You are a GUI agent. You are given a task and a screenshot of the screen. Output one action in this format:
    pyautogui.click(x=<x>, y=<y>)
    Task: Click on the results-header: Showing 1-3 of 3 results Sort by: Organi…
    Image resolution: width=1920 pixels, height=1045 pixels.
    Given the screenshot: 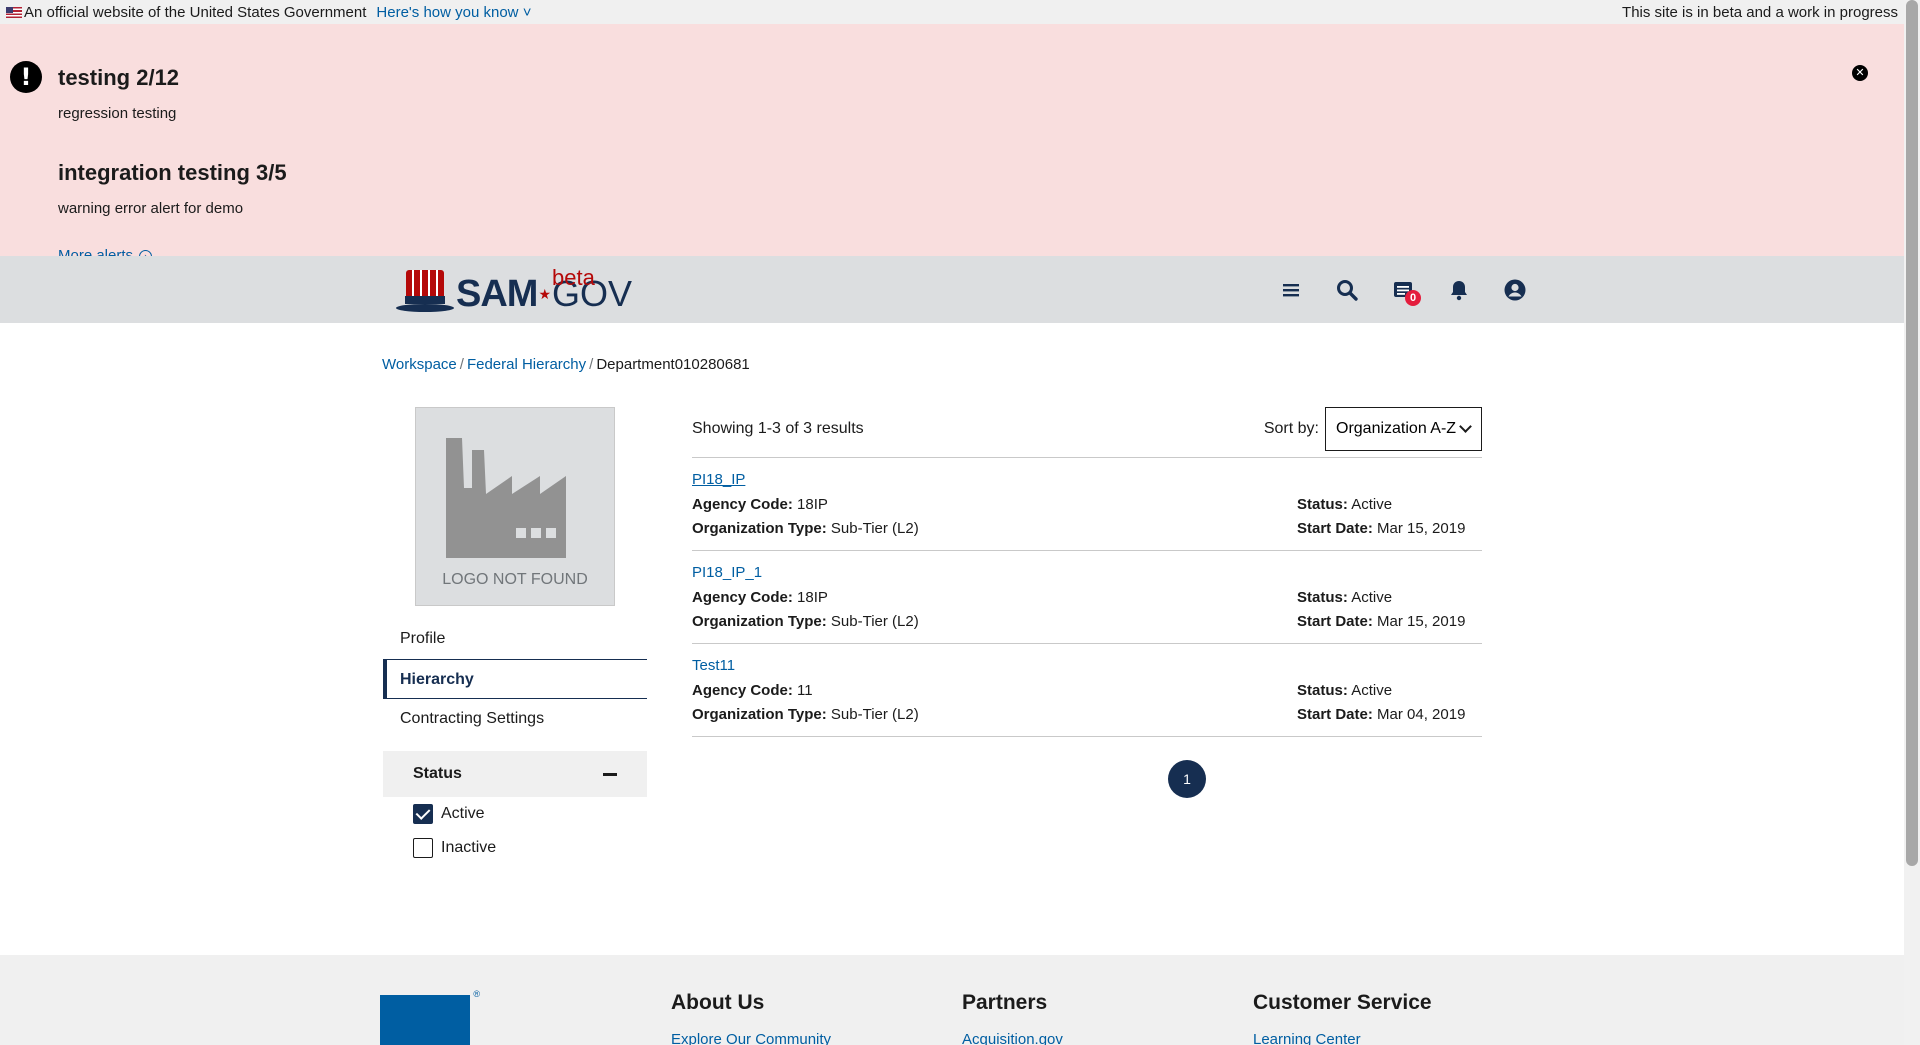 What is the action you would take?
    pyautogui.click(x=1087, y=429)
    